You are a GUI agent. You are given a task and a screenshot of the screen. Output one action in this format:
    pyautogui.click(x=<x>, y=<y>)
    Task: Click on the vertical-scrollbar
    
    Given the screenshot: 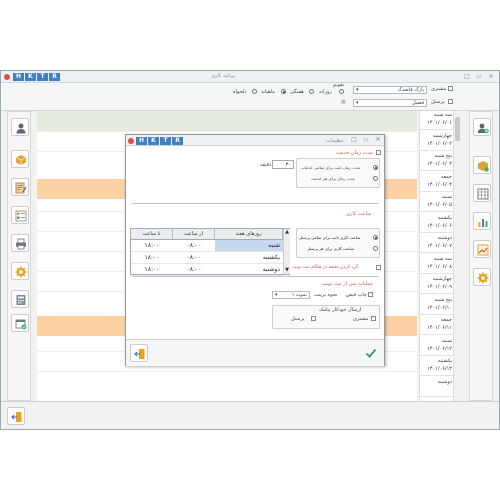 What is the action you would take?
    pyautogui.click(x=457, y=256)
    